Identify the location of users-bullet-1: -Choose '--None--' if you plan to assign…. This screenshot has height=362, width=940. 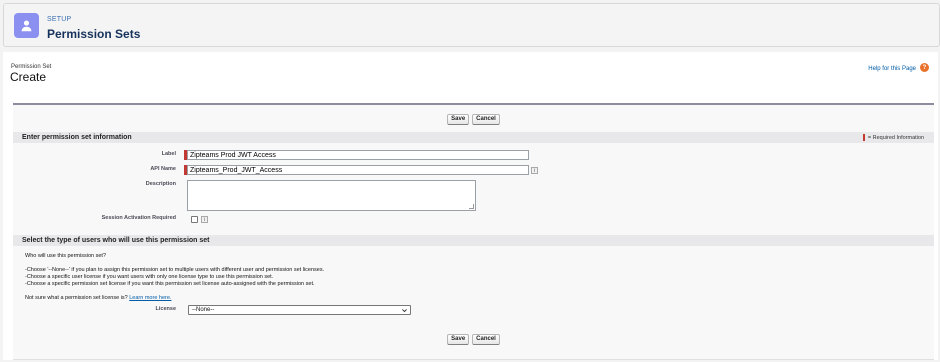
(175, 270).